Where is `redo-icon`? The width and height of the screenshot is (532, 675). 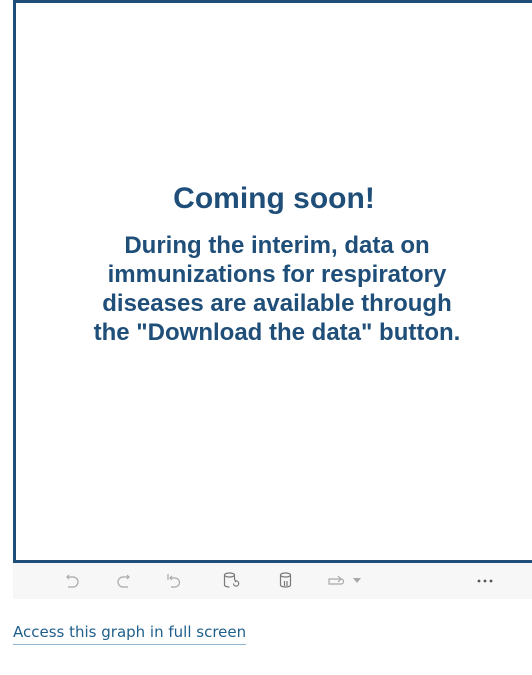
redo-icon is located at coordinates (124, 581).